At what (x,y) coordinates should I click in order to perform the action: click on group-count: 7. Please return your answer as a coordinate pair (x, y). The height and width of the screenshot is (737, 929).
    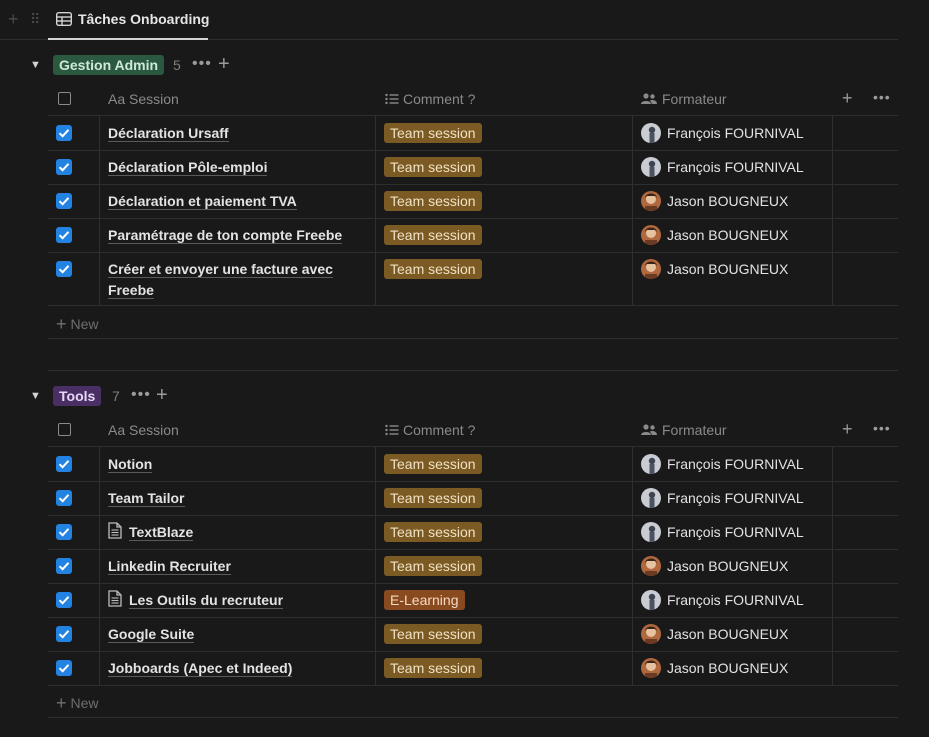
    Looking at the image, I should click on (116, 396).